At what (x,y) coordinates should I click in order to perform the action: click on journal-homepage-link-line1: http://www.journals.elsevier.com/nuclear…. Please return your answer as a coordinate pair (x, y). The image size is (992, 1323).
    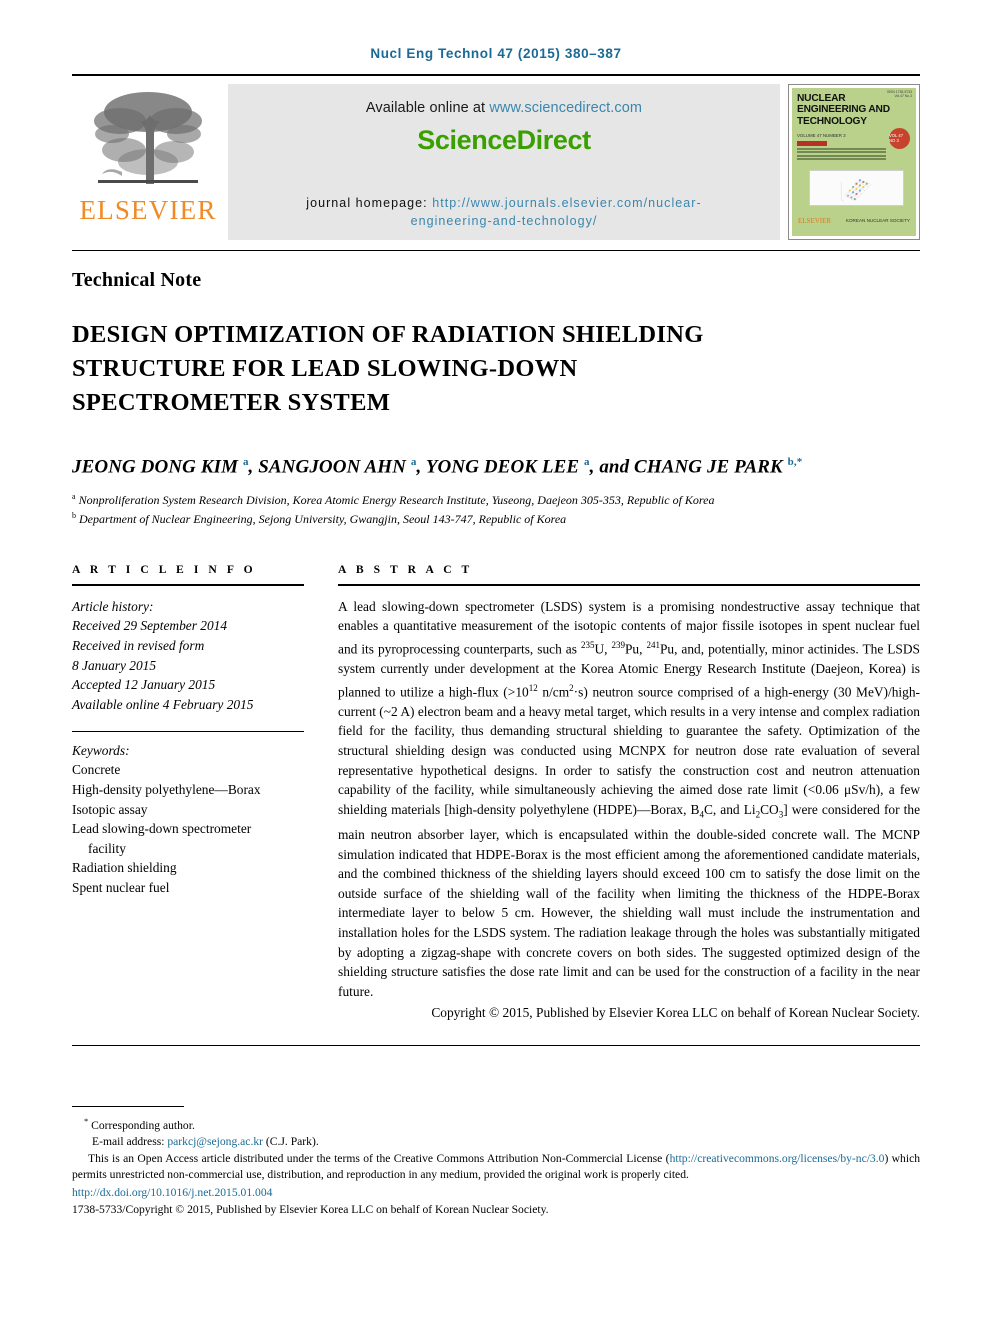
    Looking at the image, I should click on (567, 203).